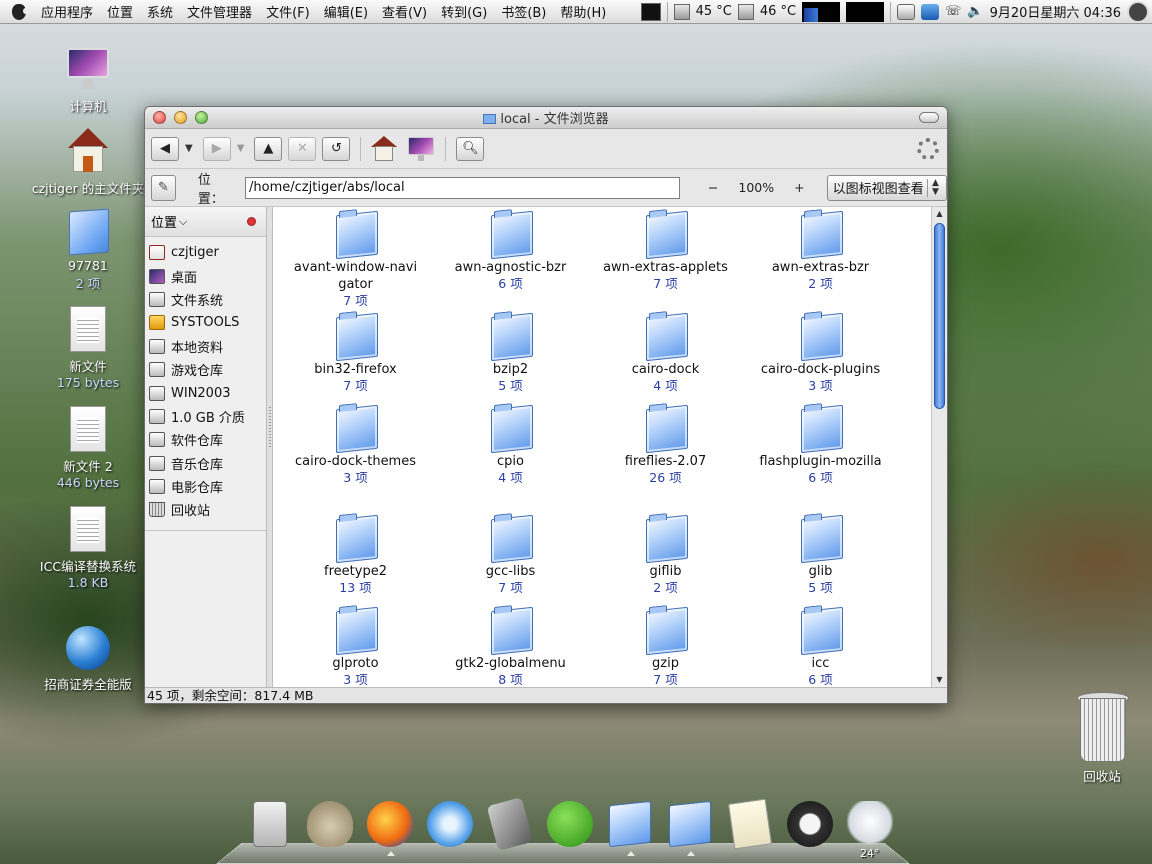 Image resolution: width=1152 pixels, height=864 pixels. I want to click on folder-item-count: 7 项, so click(665, 679).